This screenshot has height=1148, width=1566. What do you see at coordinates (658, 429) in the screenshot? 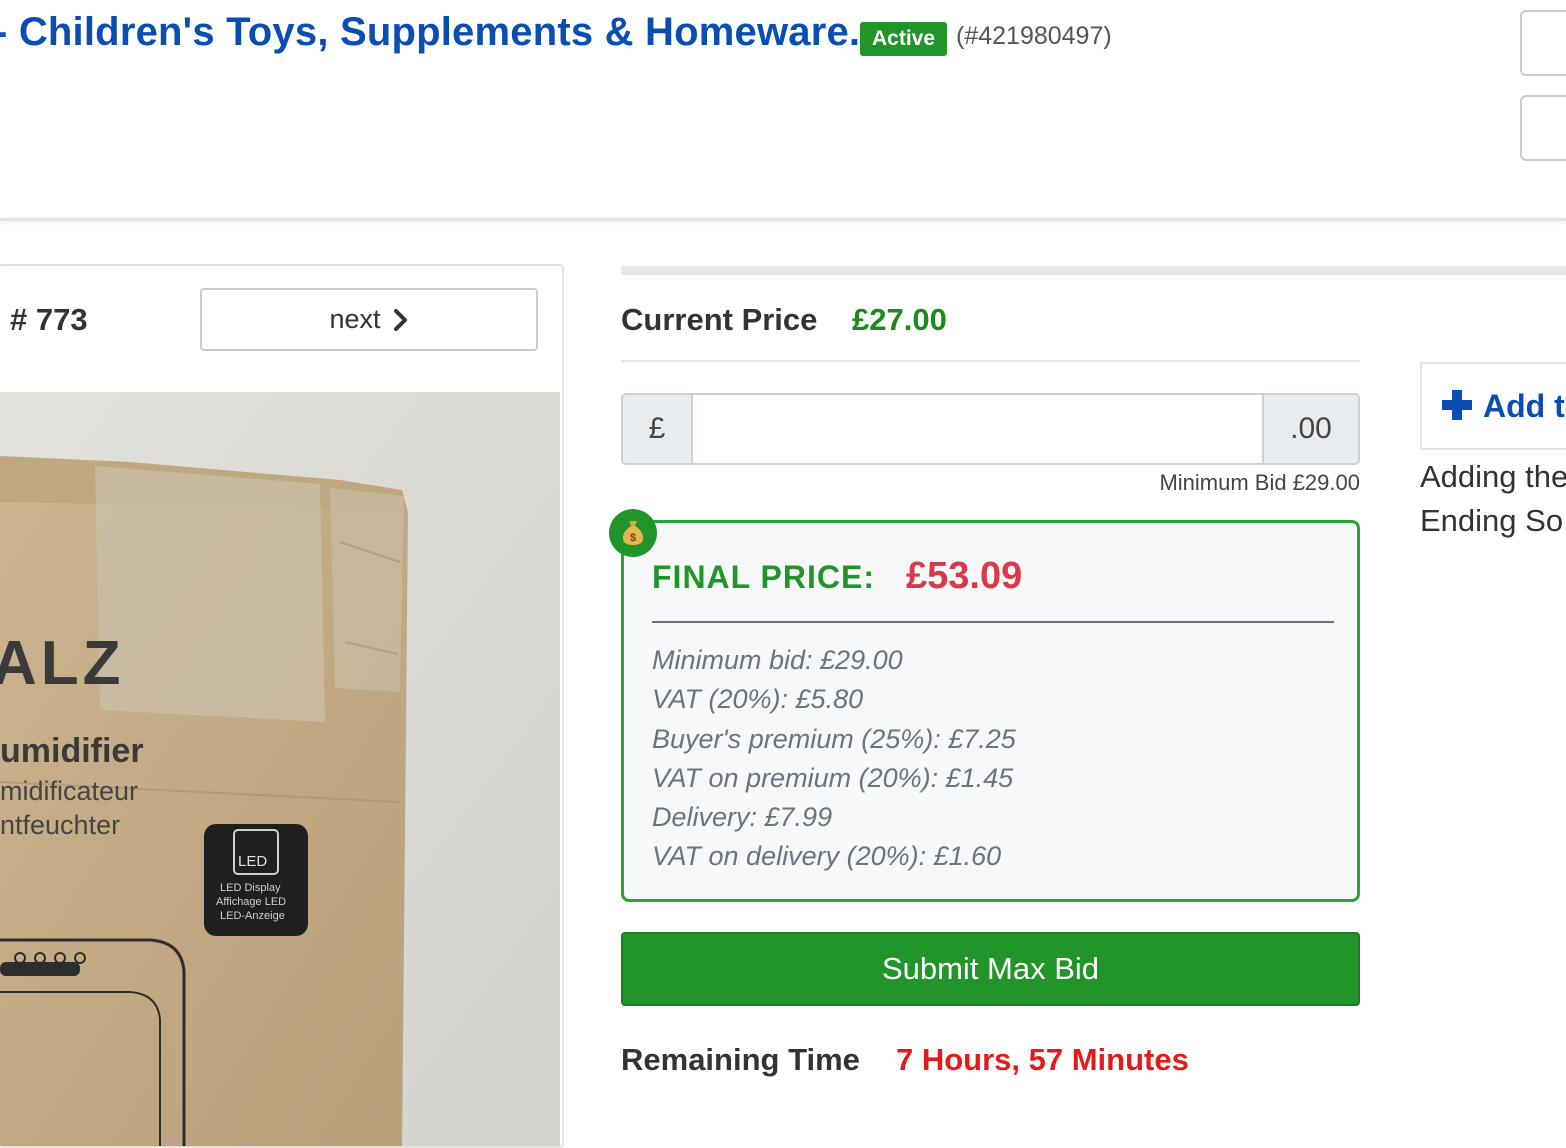
I see `currency-prefix: £` at bounding box center [658, 429].